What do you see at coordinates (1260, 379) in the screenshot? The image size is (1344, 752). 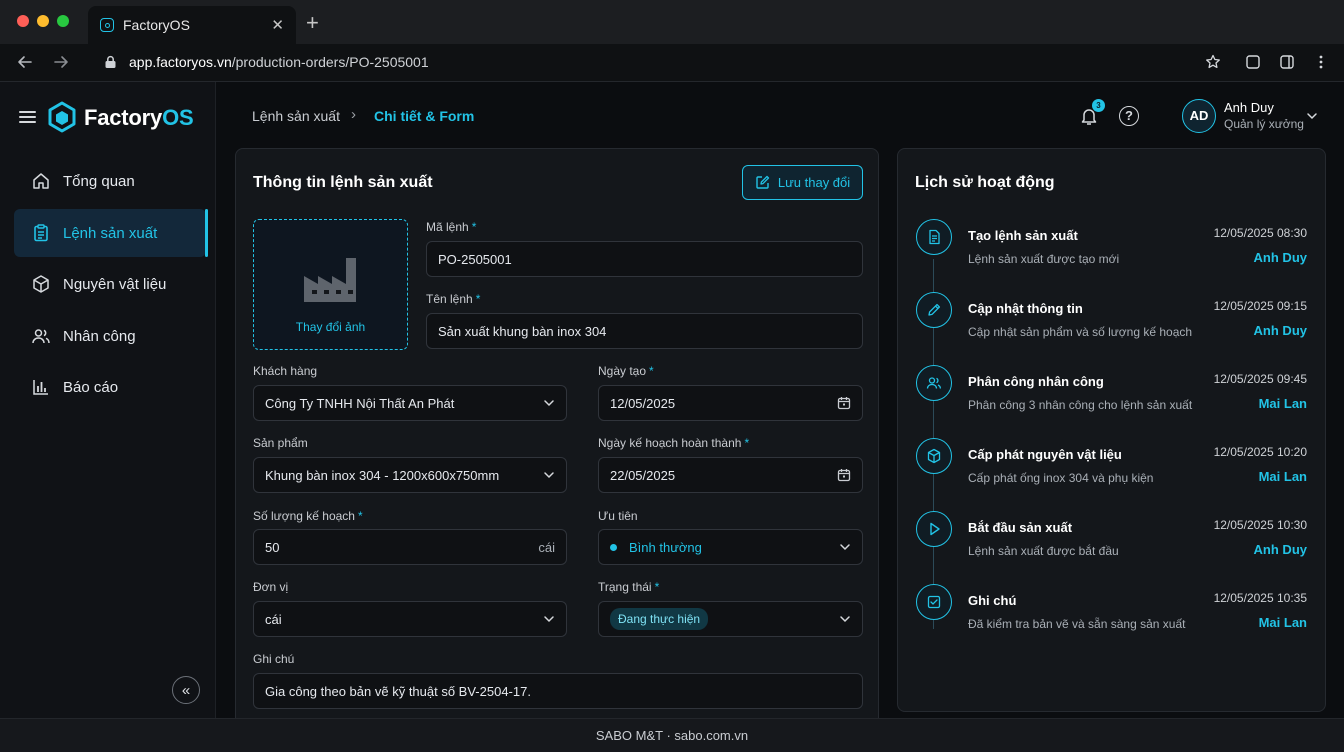 I see `history-item-time: 12/05/2025 09:45` at bounding box center [1260, 379].